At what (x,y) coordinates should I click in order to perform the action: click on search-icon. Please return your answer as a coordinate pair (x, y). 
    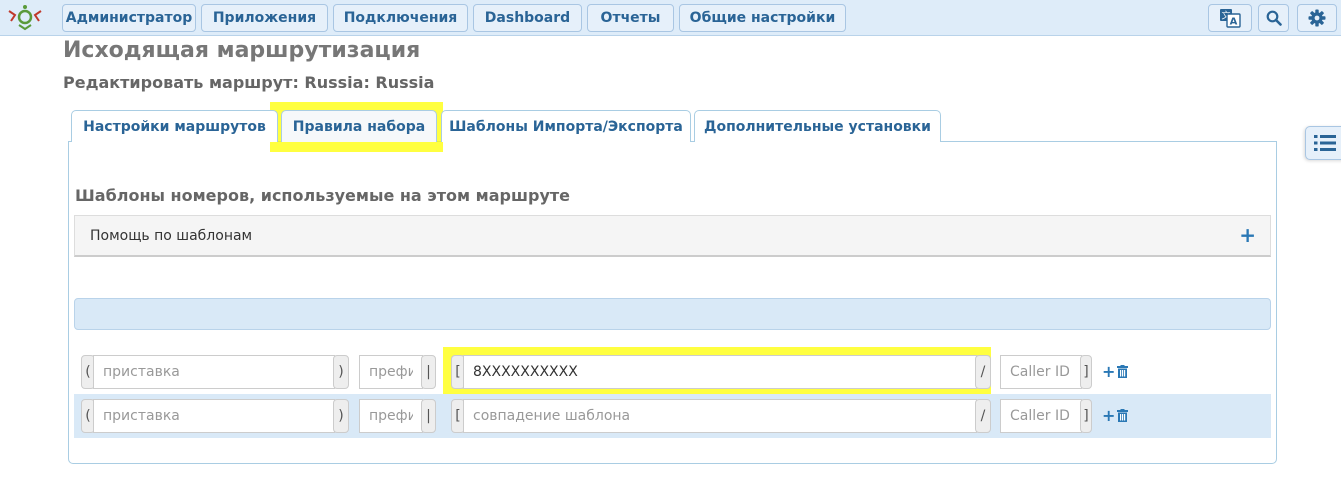
    Looking at the image, I should click on (1274, 18).